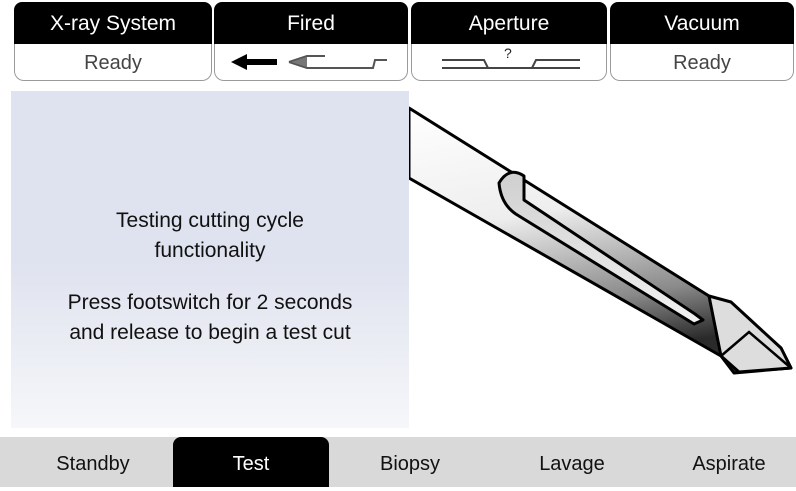 The image size is (796, 491). What do you see at coordinates (210, 302) in the screenshot?
I see `instruction-line-3: Press footswitch for 2 seconds` at bounding box center [210, 302].